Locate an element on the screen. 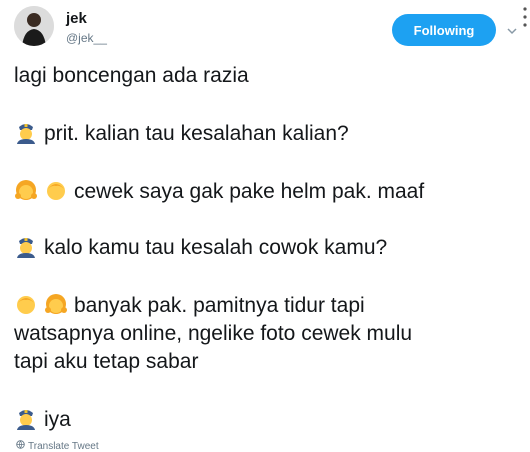  tweet-line: tapi aku tetap sabar is located at coordinates (106, 362).